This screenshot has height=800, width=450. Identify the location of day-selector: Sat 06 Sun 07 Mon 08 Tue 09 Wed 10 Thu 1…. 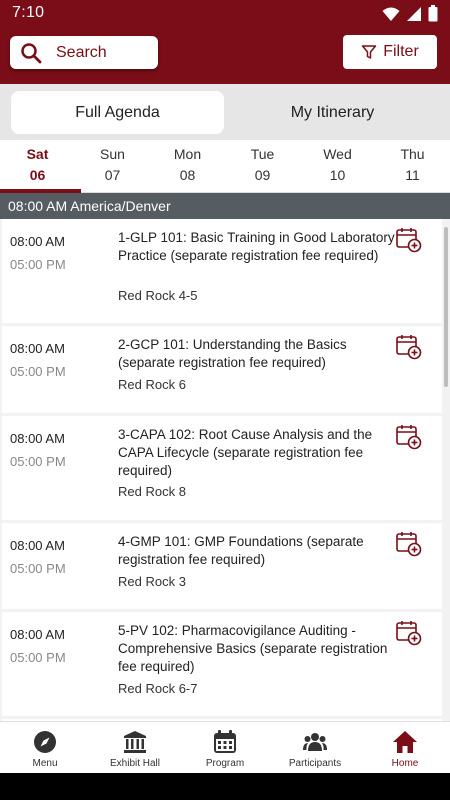
(225, 166).